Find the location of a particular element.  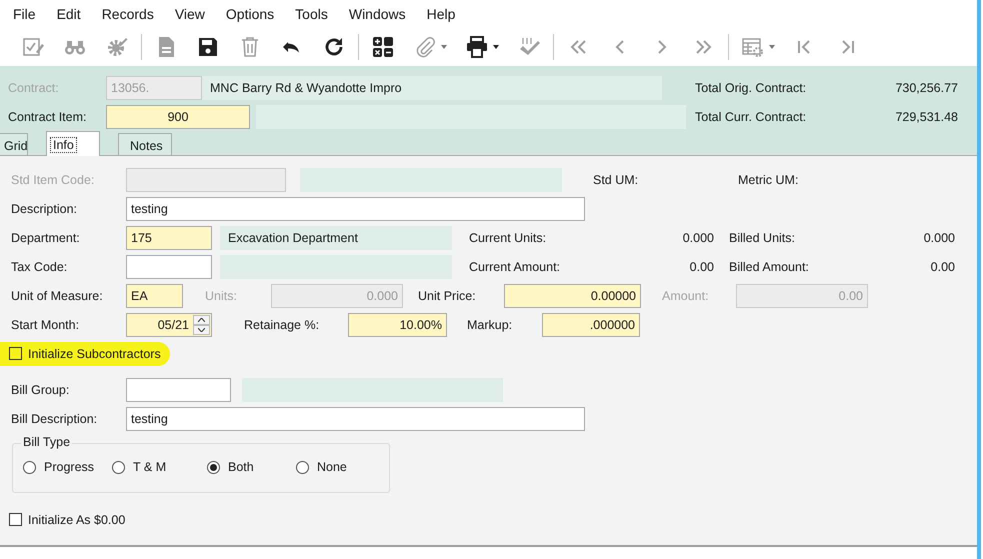

field-label: Retainage %: is located at coordinates (282, 325).